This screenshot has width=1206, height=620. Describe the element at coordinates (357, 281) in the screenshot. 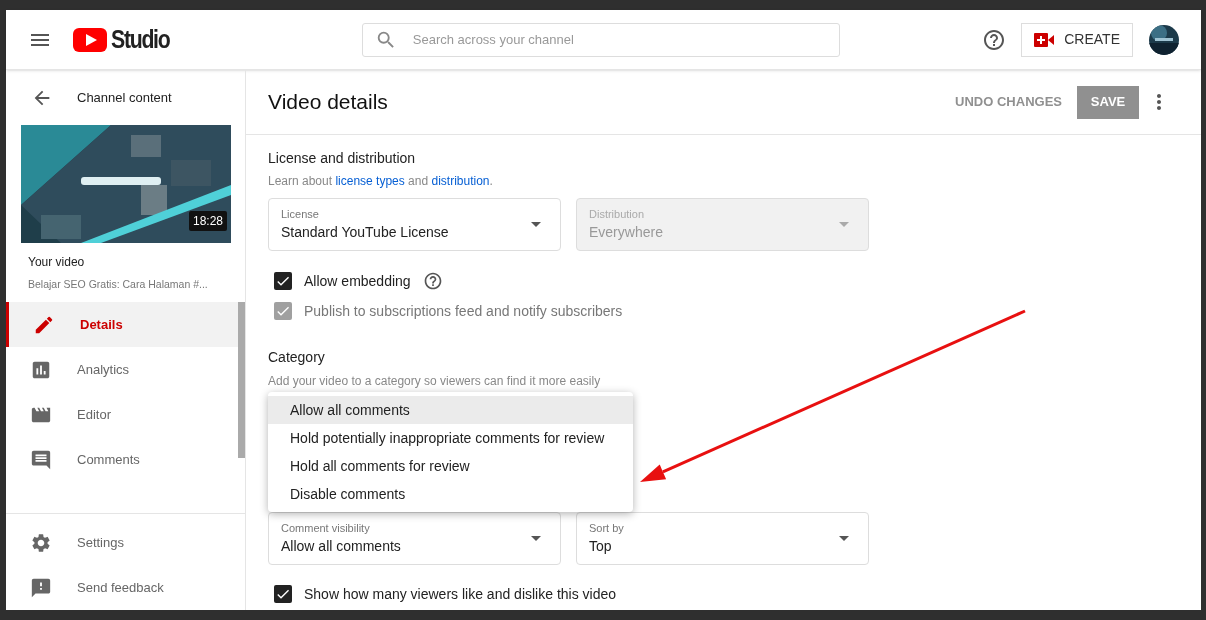

I see `checkbox-label: Allow embedding` at that location.